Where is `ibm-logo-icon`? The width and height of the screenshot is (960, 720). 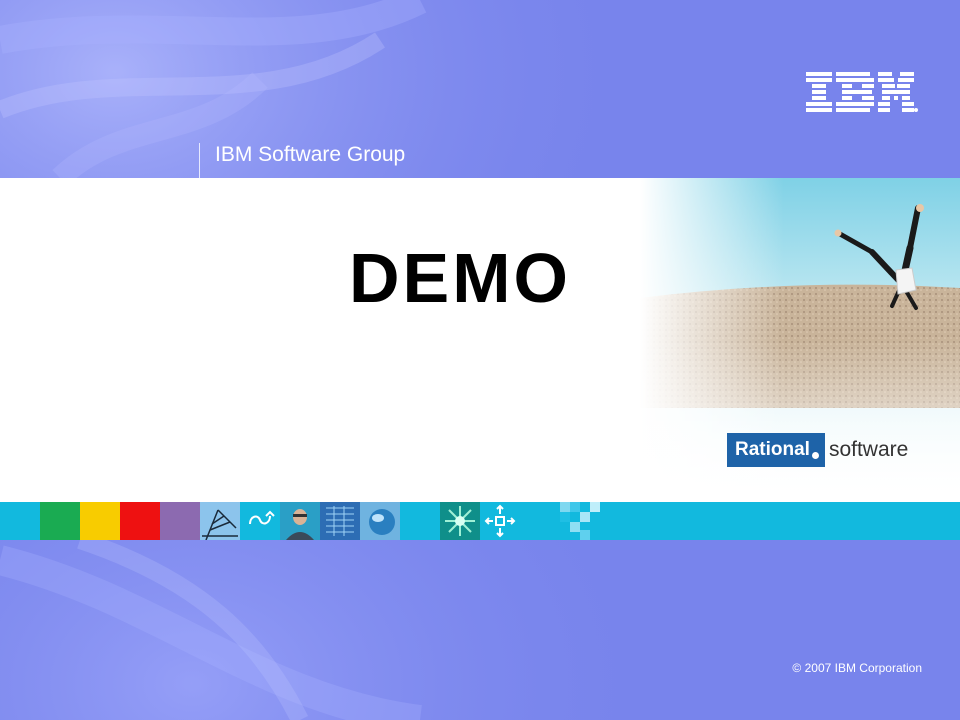
ibm-logo-icon is located at coordinates (862, 92).